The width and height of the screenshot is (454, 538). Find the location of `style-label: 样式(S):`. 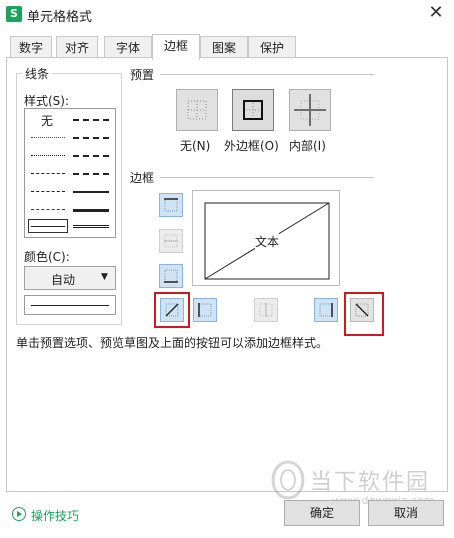

style-label: 样式(S): is located at coordinates (47, 101).